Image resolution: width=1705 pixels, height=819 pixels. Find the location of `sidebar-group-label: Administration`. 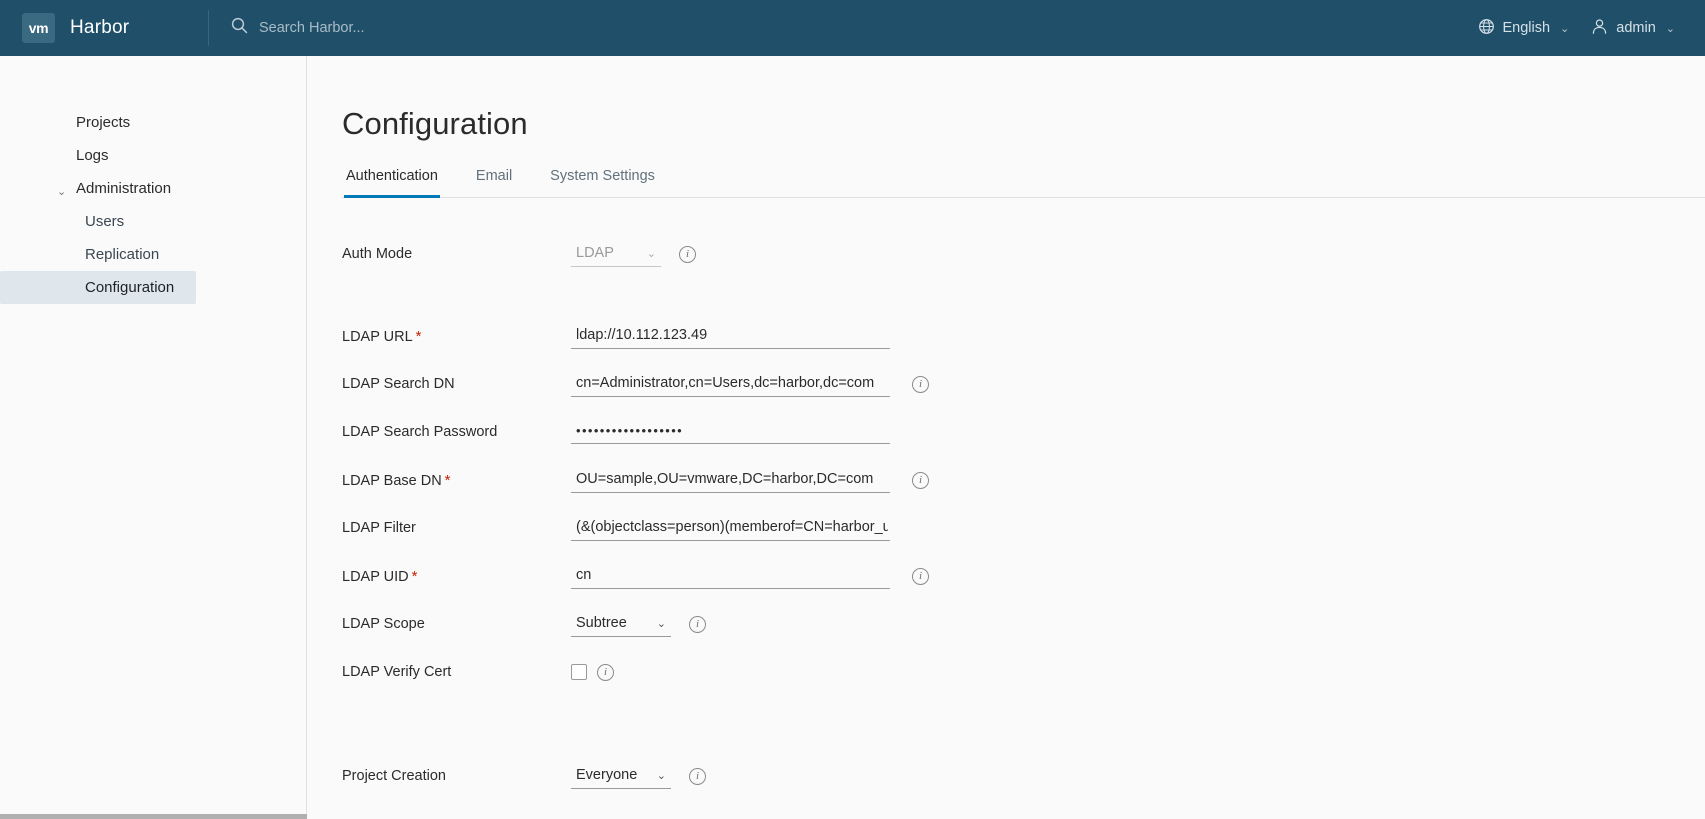

sidebar-group-label: Administration is located at coordinates (124, 188).